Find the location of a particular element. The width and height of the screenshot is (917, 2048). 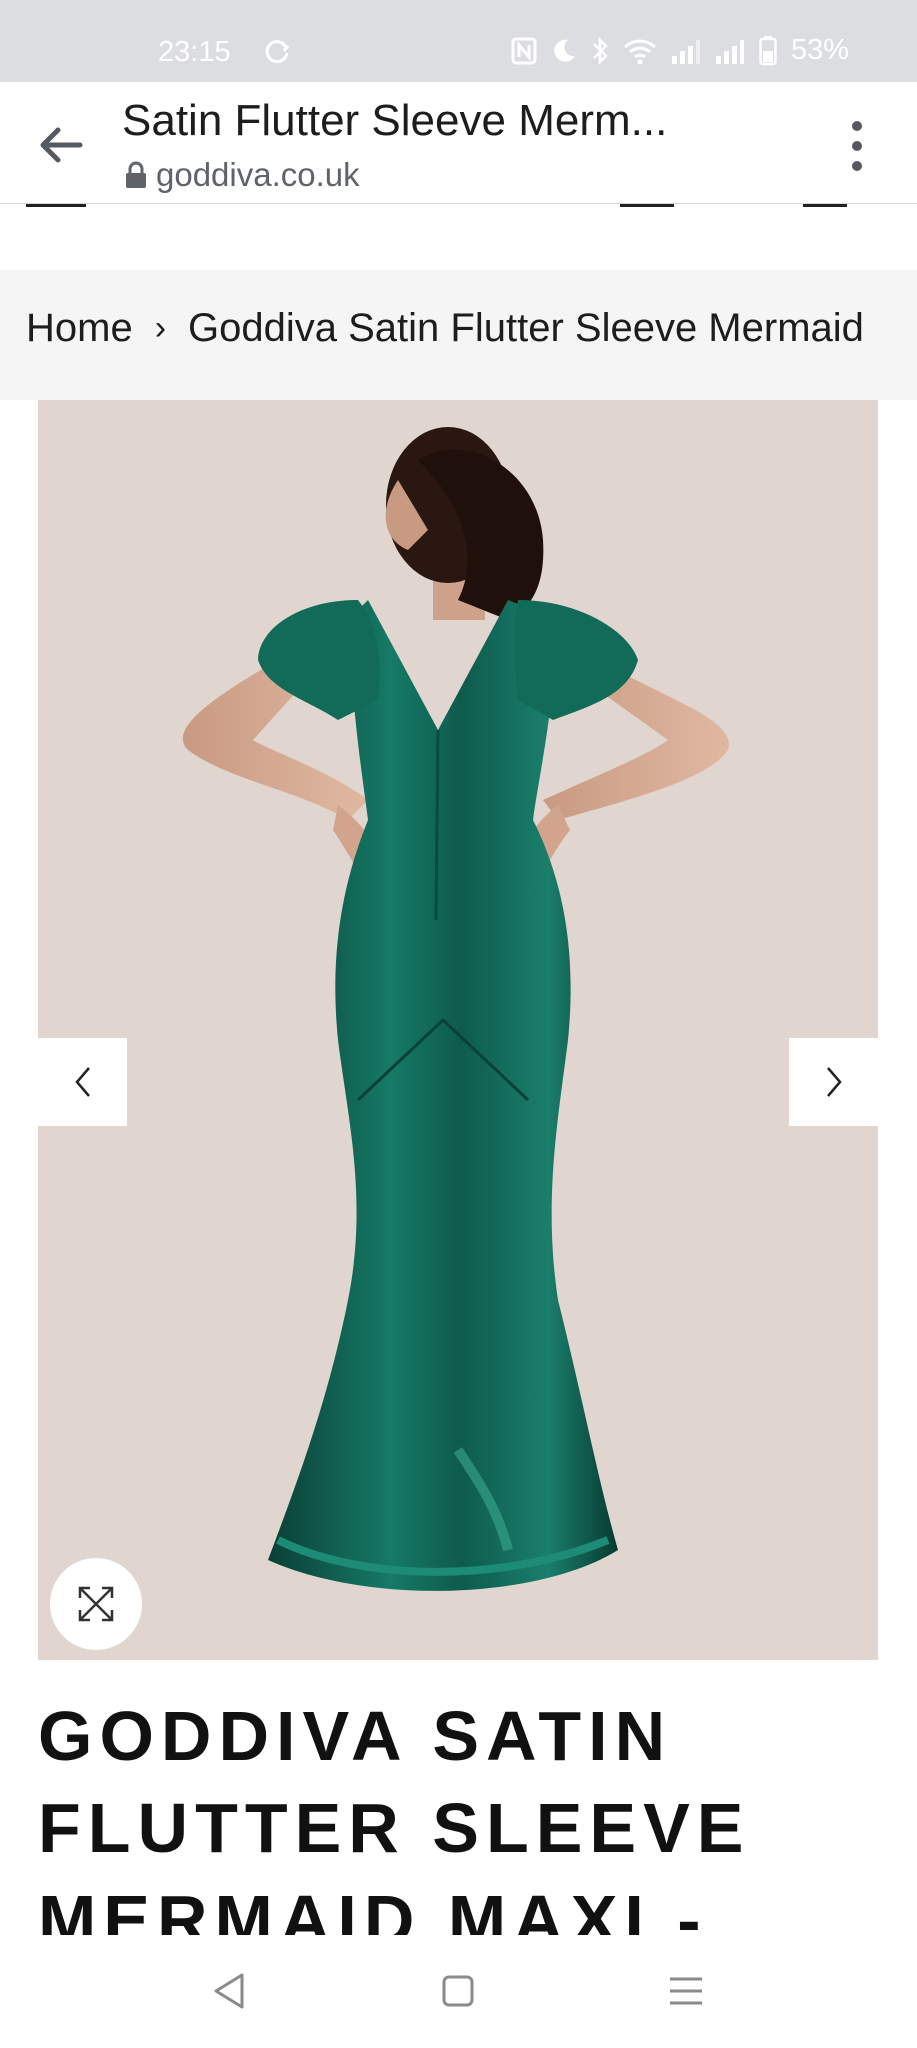

status-time: 23:15 is located at coordinates (194, 52).